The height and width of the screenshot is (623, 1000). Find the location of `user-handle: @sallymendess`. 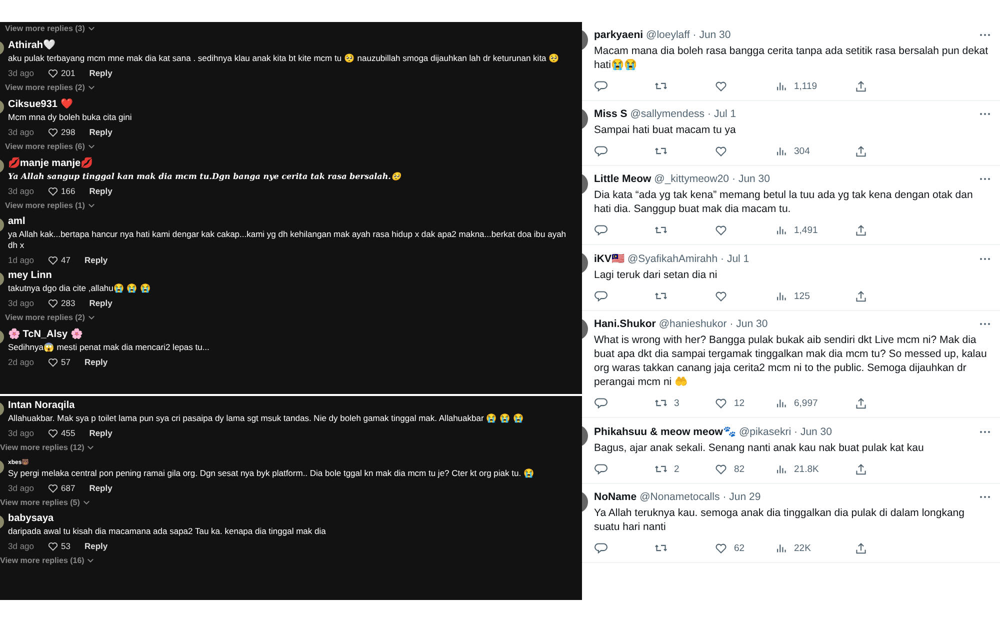

user-handle: @sallymendess is located at coordinates (667, 114).